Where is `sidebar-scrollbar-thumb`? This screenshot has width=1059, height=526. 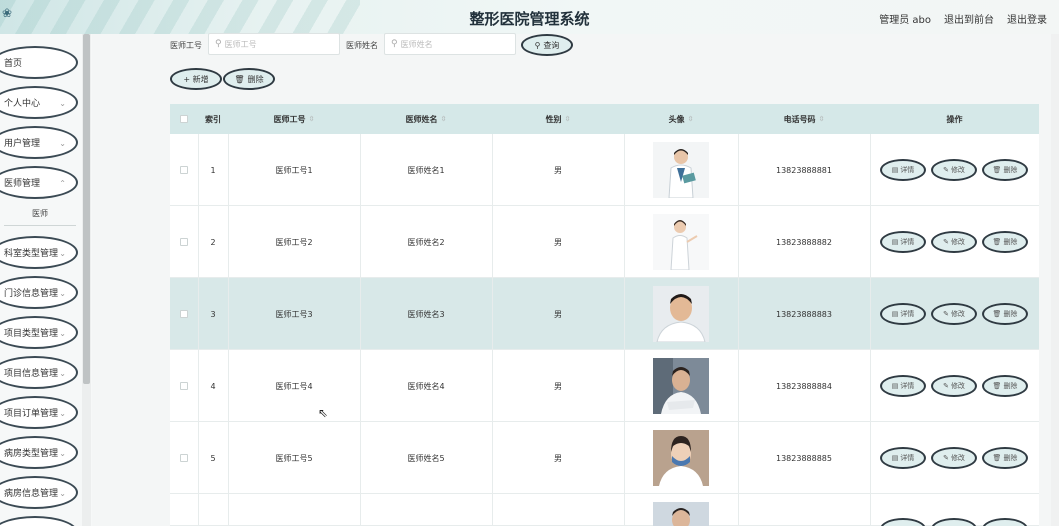
sidebar-scrollbar-thumb is located at coordinates (86, 209).